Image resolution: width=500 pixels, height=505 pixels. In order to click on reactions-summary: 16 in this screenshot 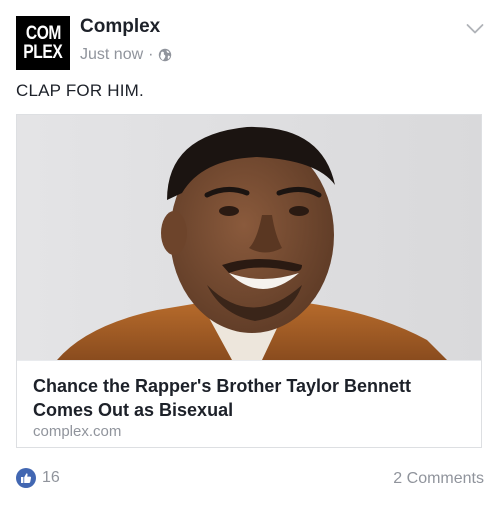, I will do `click(38, 478)`.